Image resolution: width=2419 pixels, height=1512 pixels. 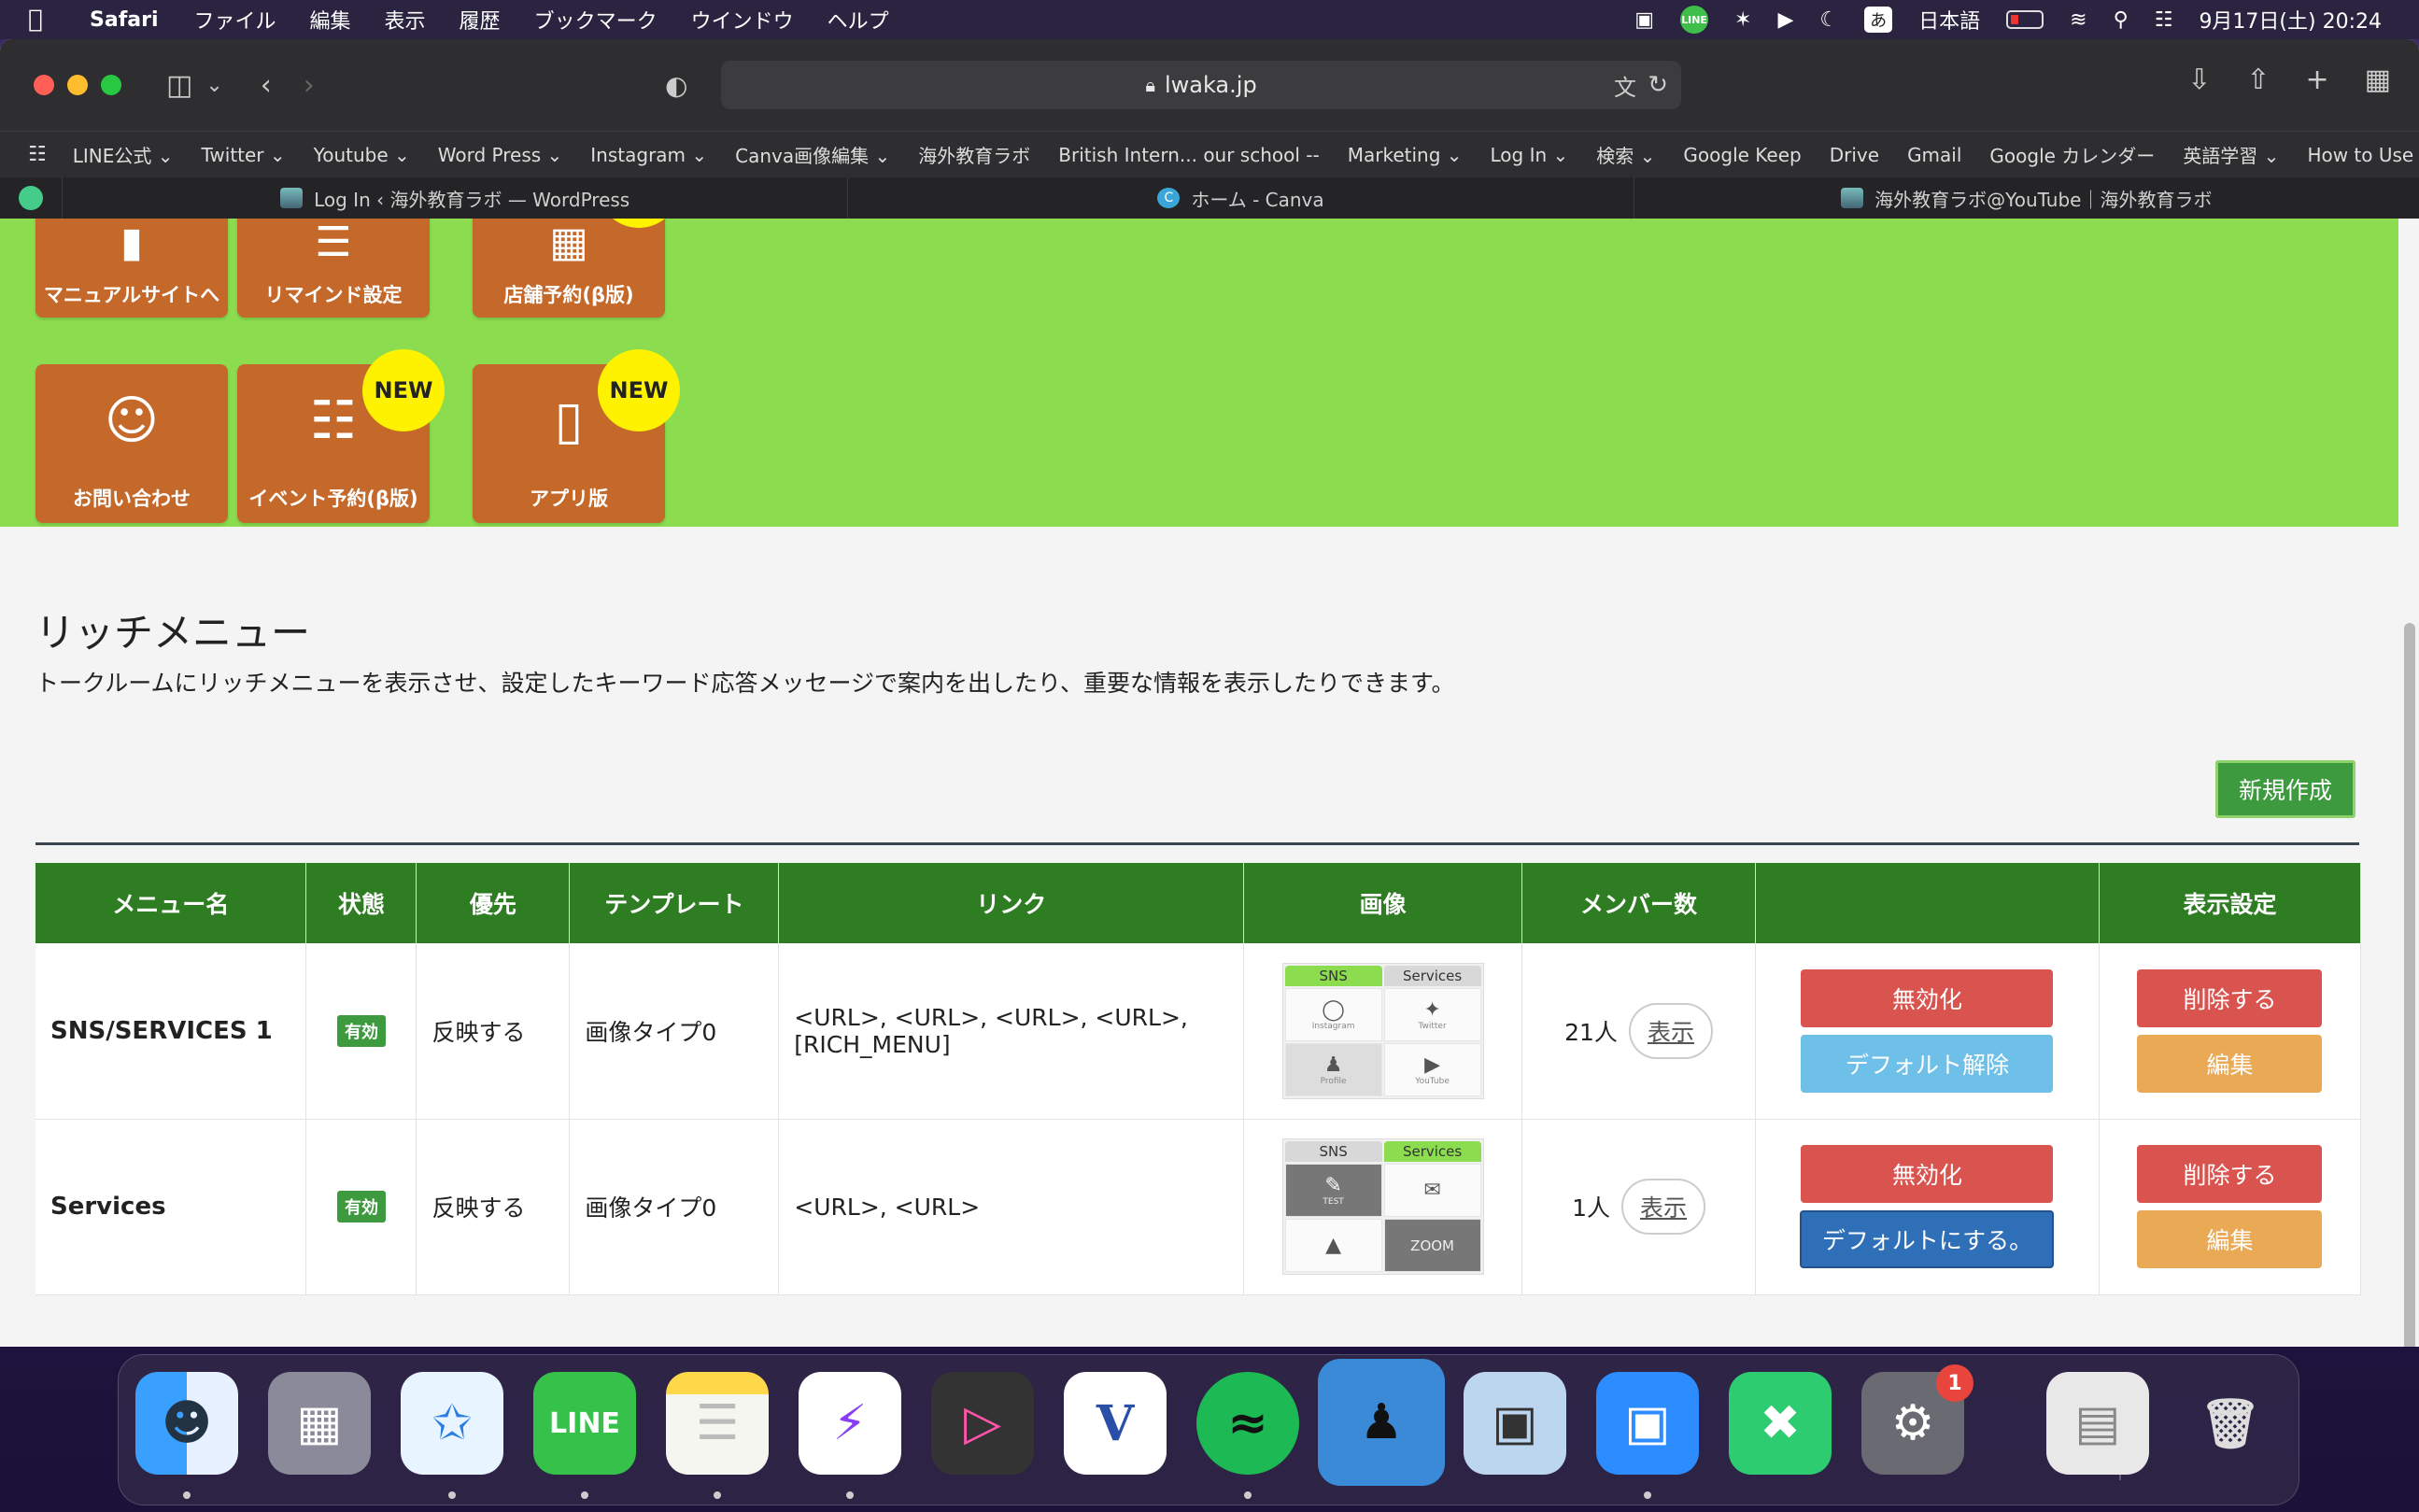 I want to click on privacy-shield-icon: ◐, so click(x=676, y=85).